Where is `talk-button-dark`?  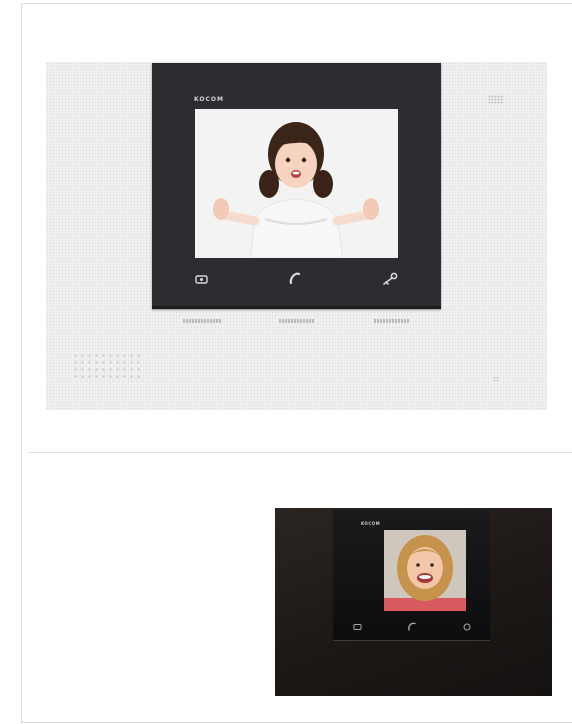 talk-button-dark is located at coordinates (412, 628).